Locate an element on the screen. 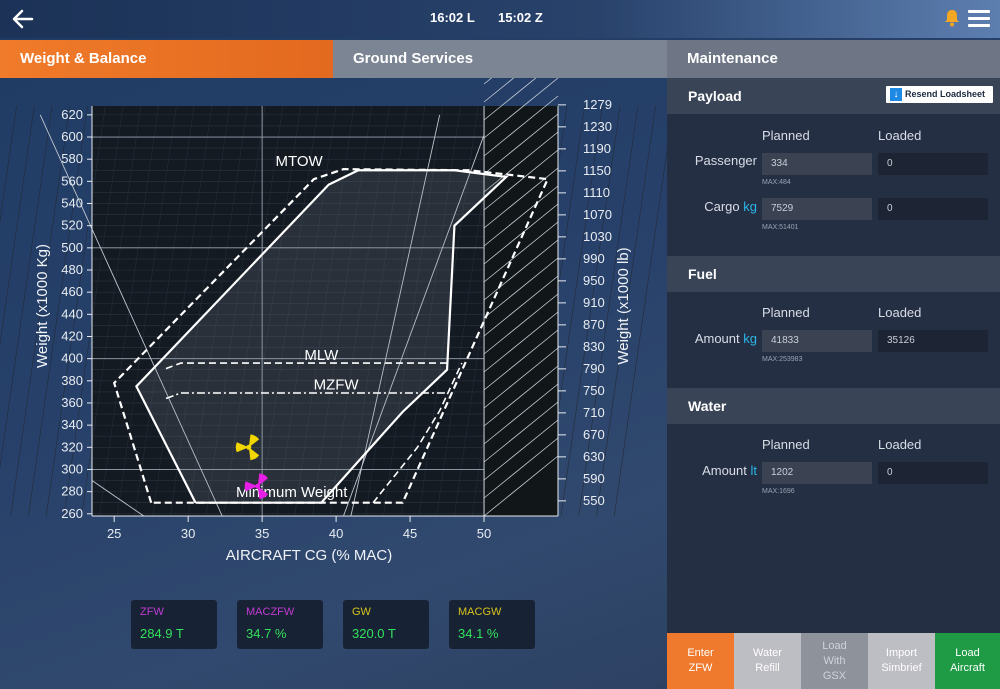 The width and height of the screenshot is (1000, 689). btn-line: Water is located at coordinates (767, 653).